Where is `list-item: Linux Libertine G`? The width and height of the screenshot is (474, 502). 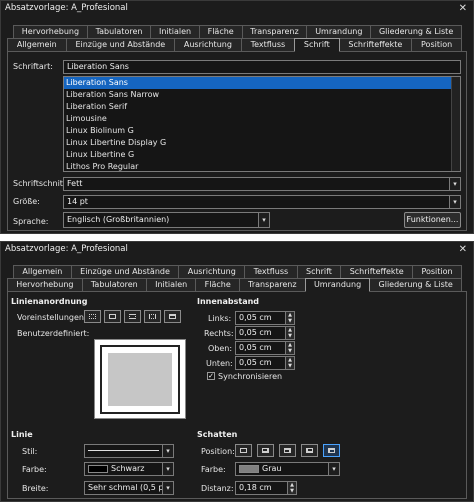 list-item: Linux Libertine G is located at coordinates (262, 155).